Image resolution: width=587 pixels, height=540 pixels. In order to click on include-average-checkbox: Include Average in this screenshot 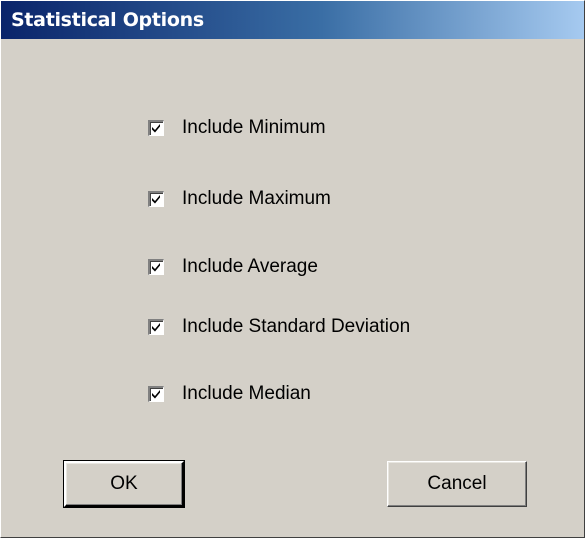, I will do `click(233, 267)`.